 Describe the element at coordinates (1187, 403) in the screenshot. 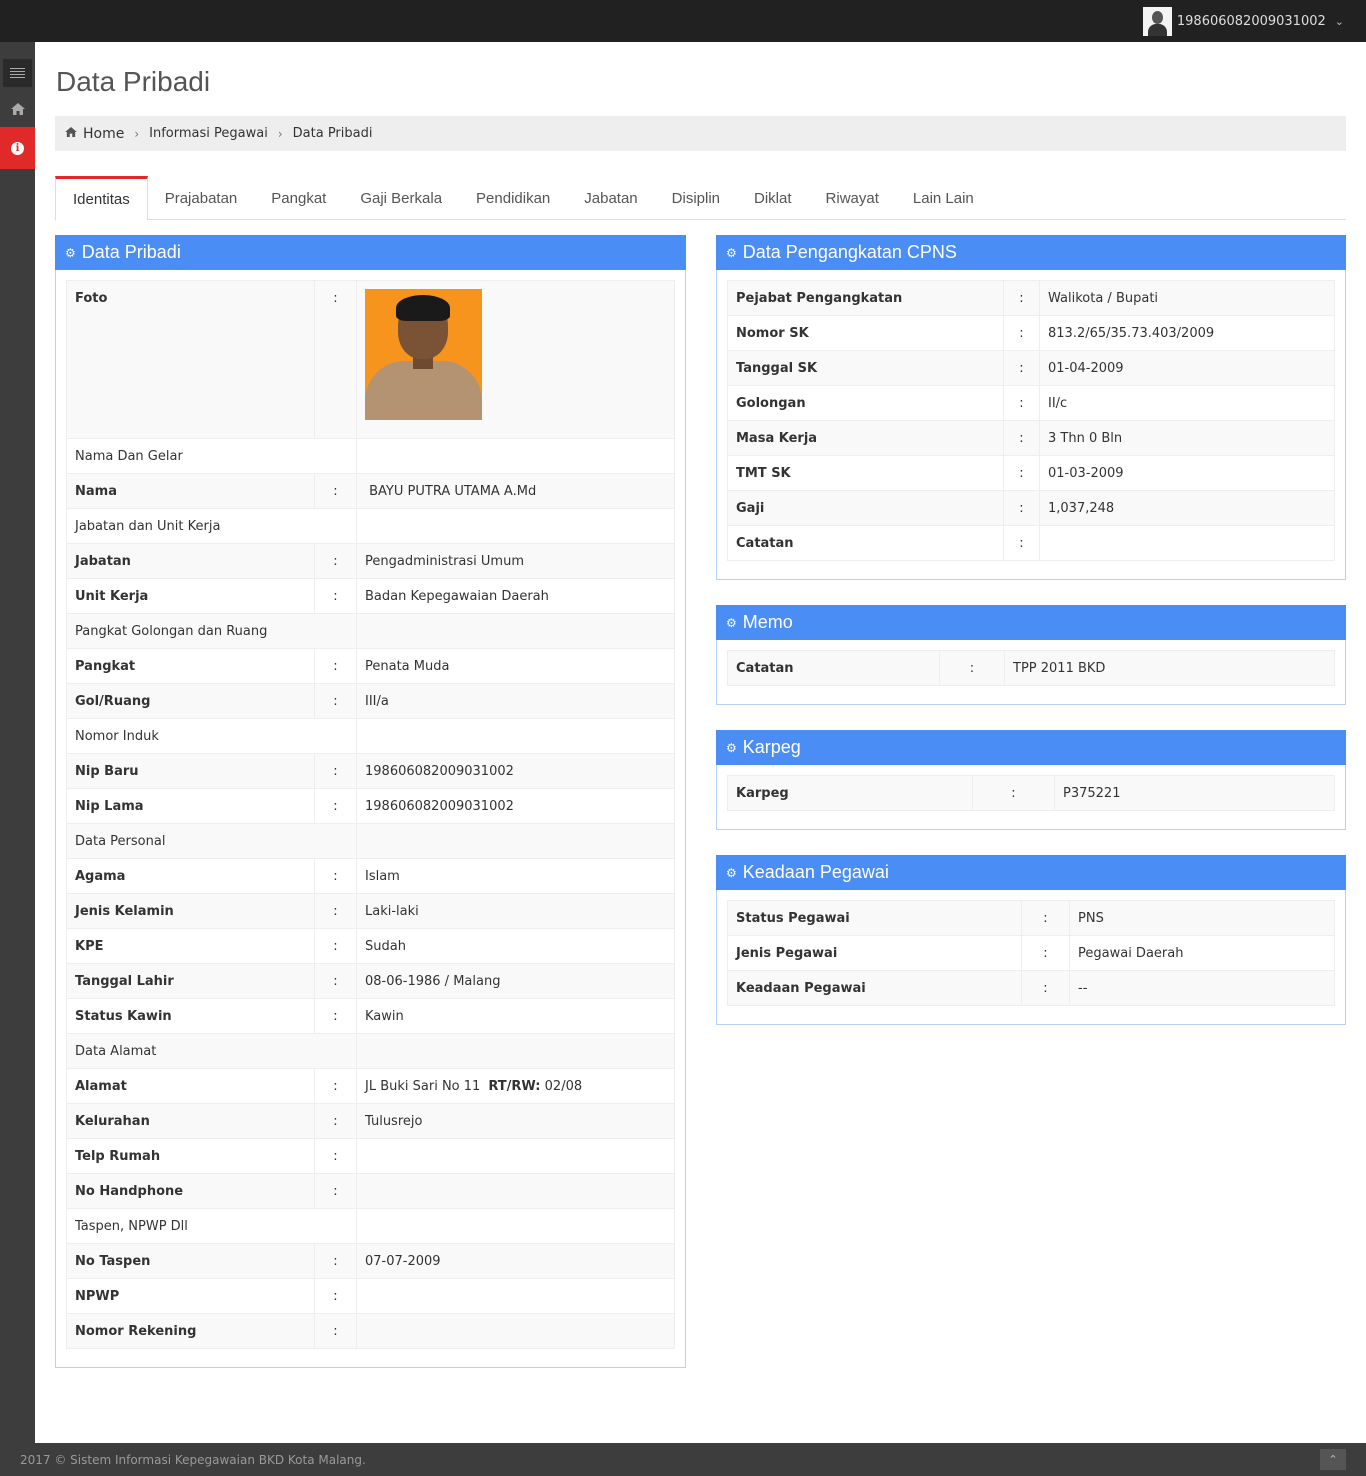

I see `field-value: II/c` at that location.